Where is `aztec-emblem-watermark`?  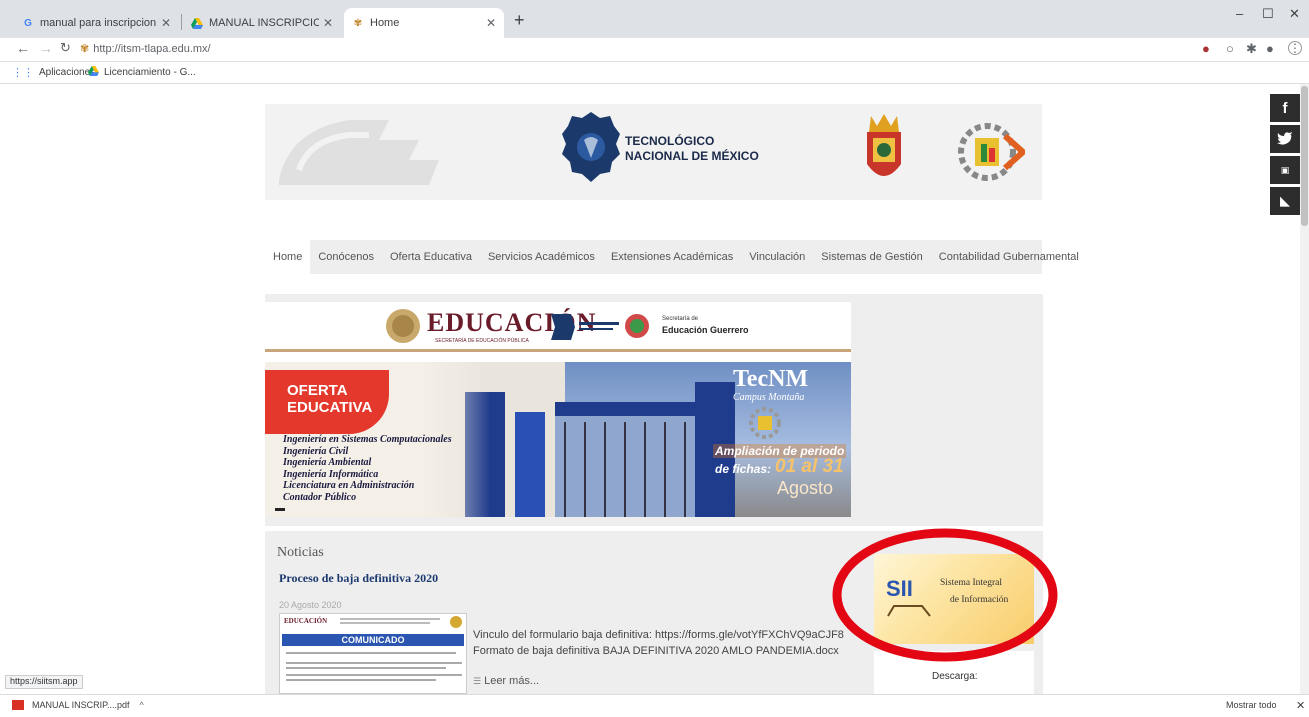 aztec-emblem-watermark is located at coordinates (359, 152).